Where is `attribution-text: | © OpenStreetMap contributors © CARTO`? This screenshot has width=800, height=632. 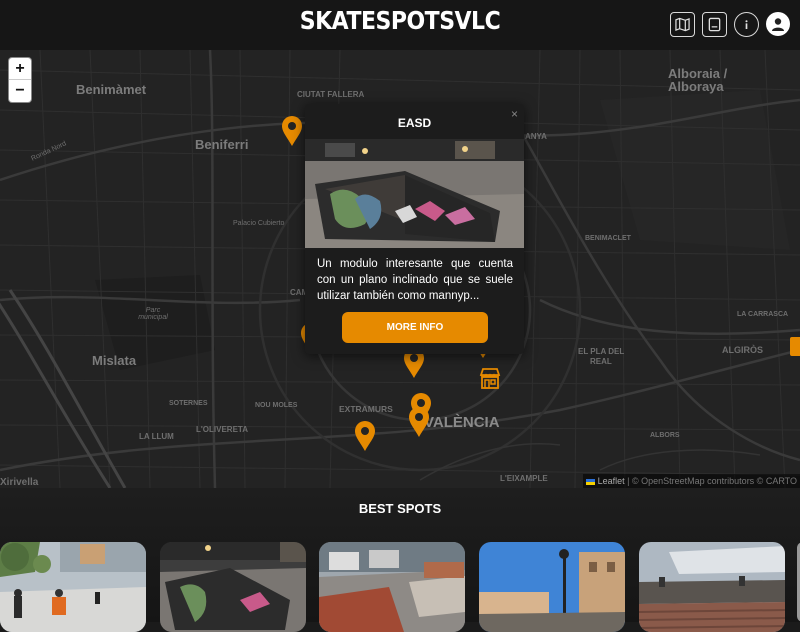 attribution-text: | © OpenStreetMap contributors © CARTO is located at coordinates (712, 481).